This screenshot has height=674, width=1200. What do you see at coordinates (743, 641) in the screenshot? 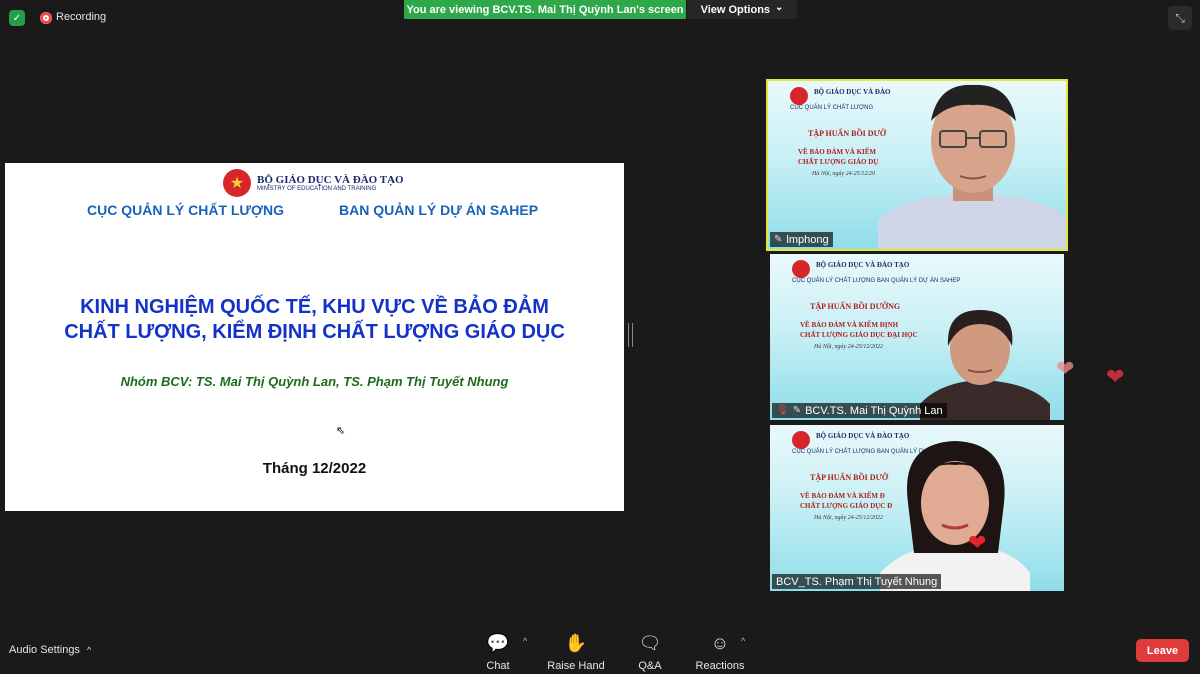
I see `reactions-options-caret: ^` at bounding box center [743, 641].